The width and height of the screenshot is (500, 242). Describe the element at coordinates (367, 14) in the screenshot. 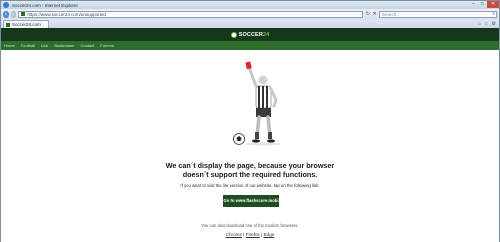

I see `refresh-icon: ↻` at that location.